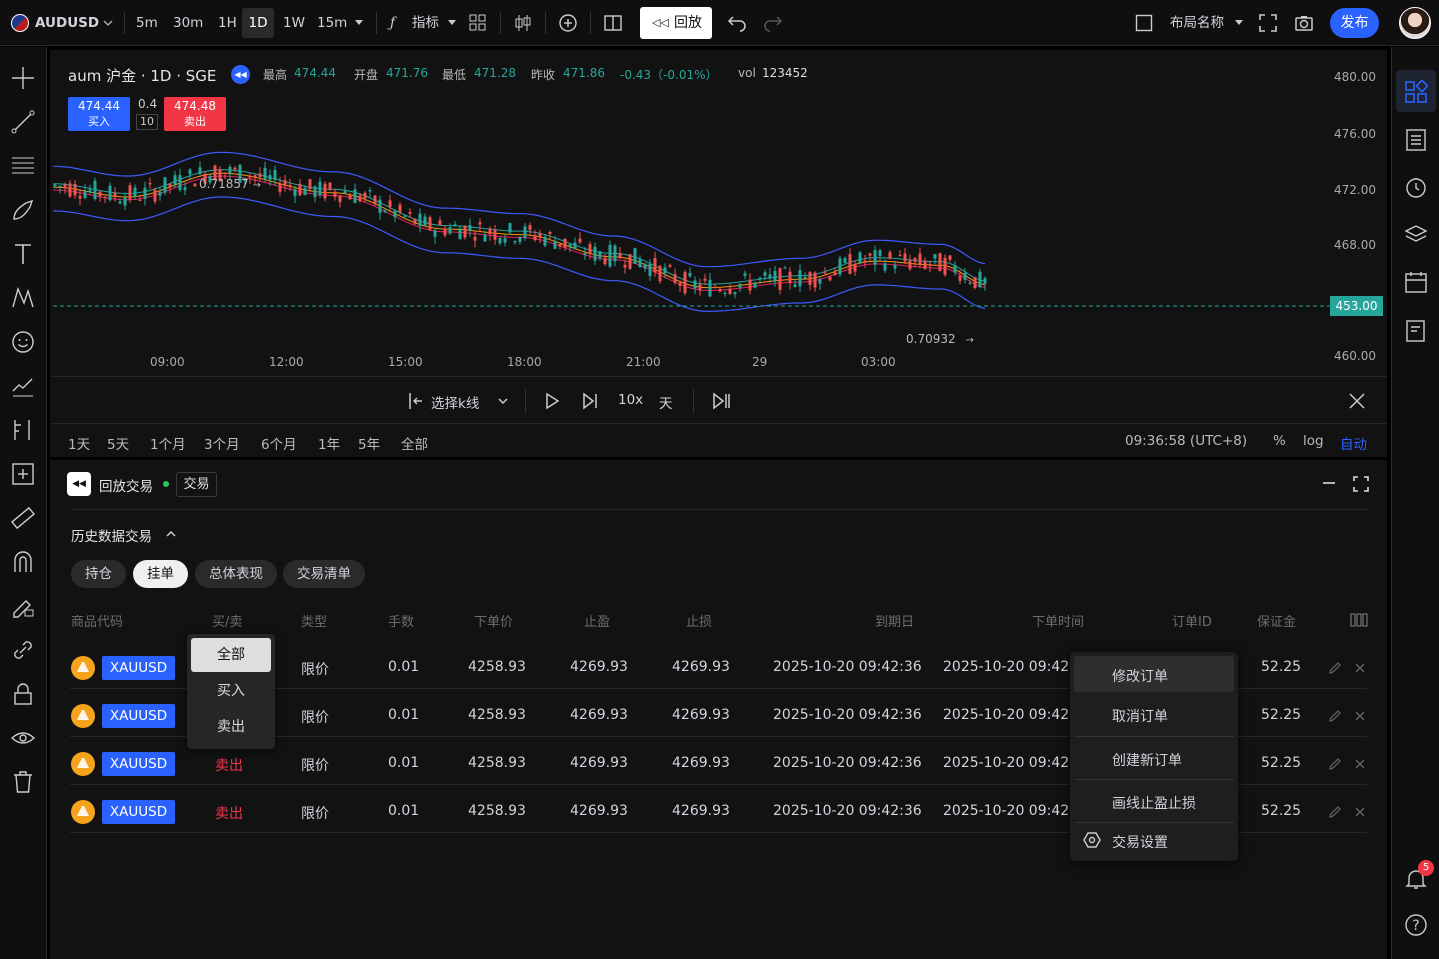  Describe the element at coordinates (23, 562) in the screenshot. I see `magnet-icon` at that location.